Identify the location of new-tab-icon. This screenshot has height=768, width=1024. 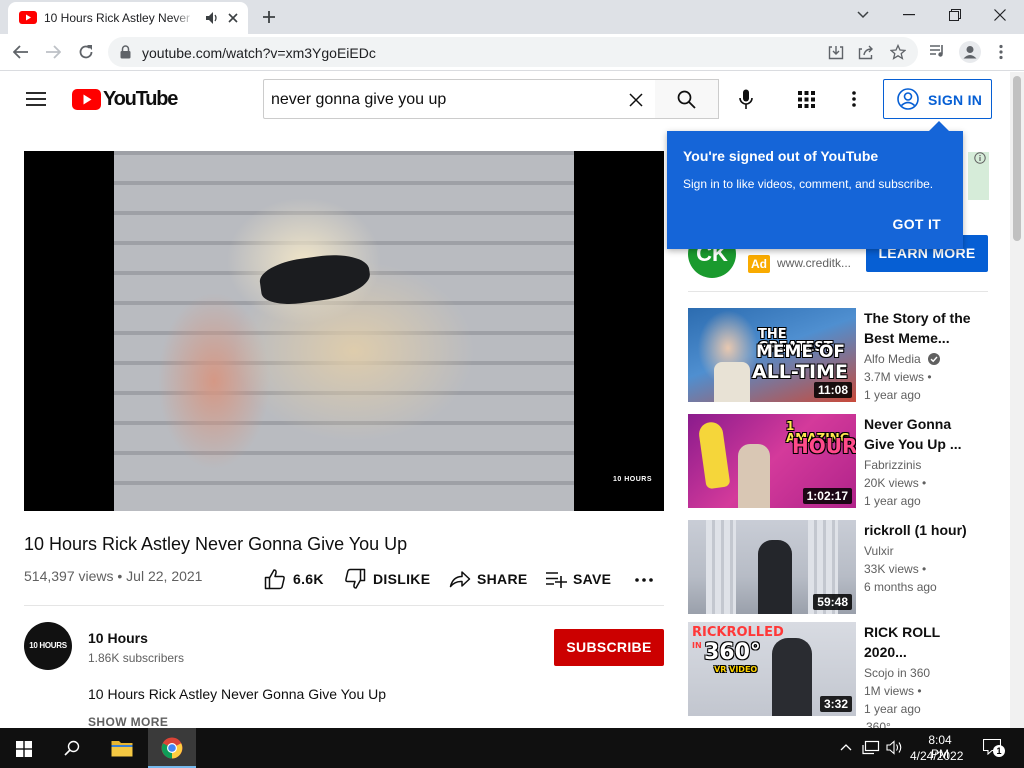
(269, 17).